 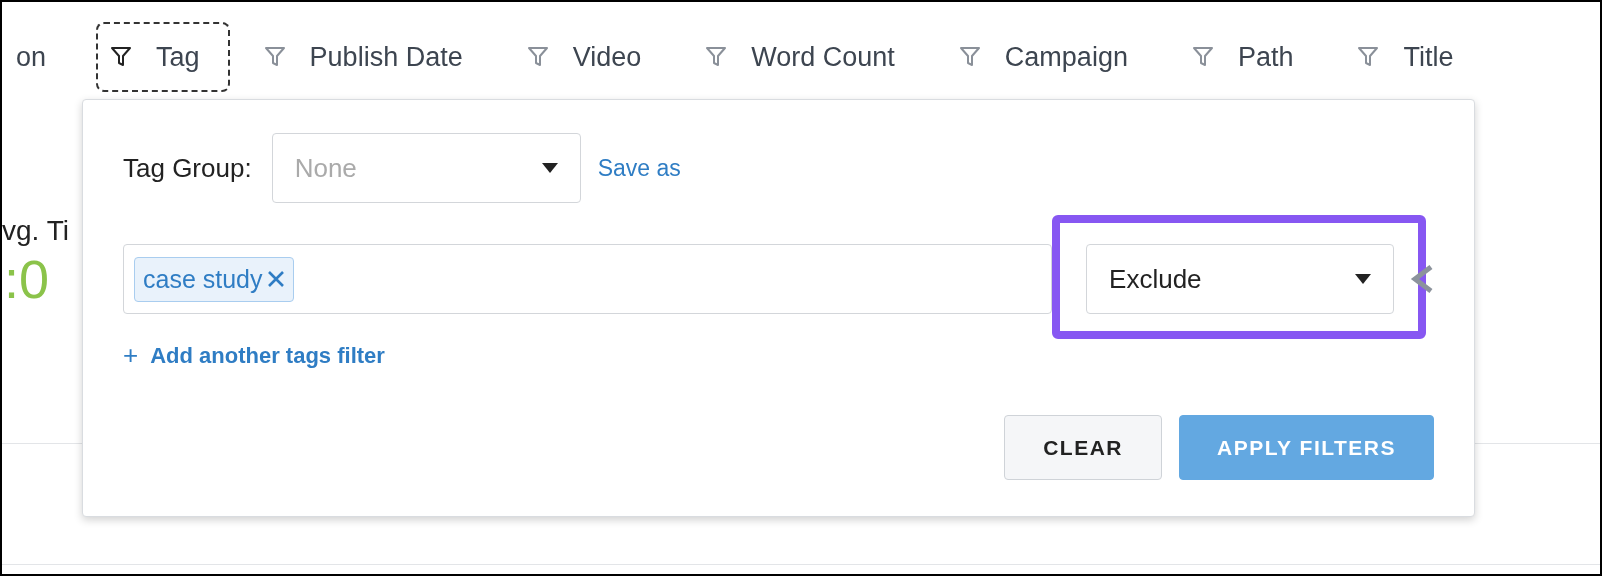 What do you see at coordinates (187, 168) in the screenshot?
I see `tag-group-label: Tag Group:` at bounding box center [187, 168].